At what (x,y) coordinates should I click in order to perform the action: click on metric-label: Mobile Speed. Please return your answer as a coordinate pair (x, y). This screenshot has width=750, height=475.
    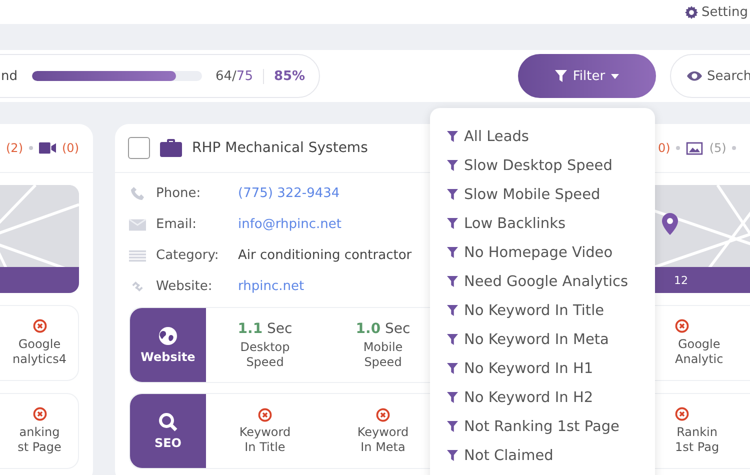
    Looking at the image, I should click on (383, 355).